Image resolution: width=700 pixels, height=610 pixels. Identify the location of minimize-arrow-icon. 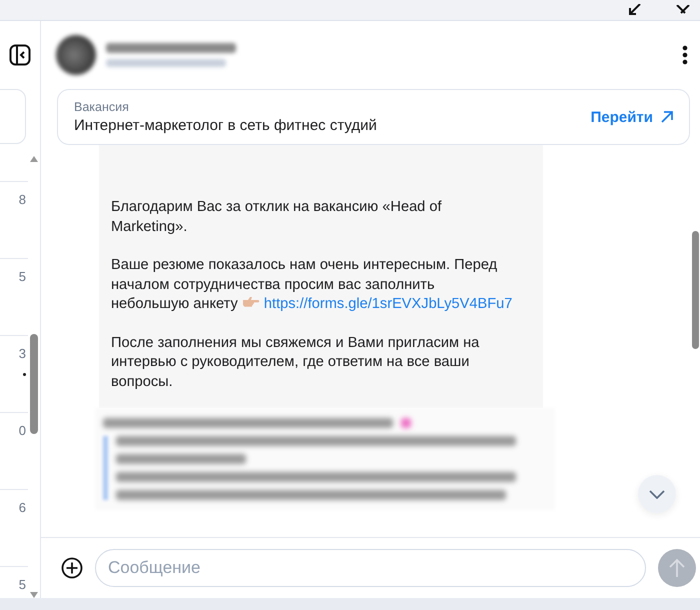
(635, 10).